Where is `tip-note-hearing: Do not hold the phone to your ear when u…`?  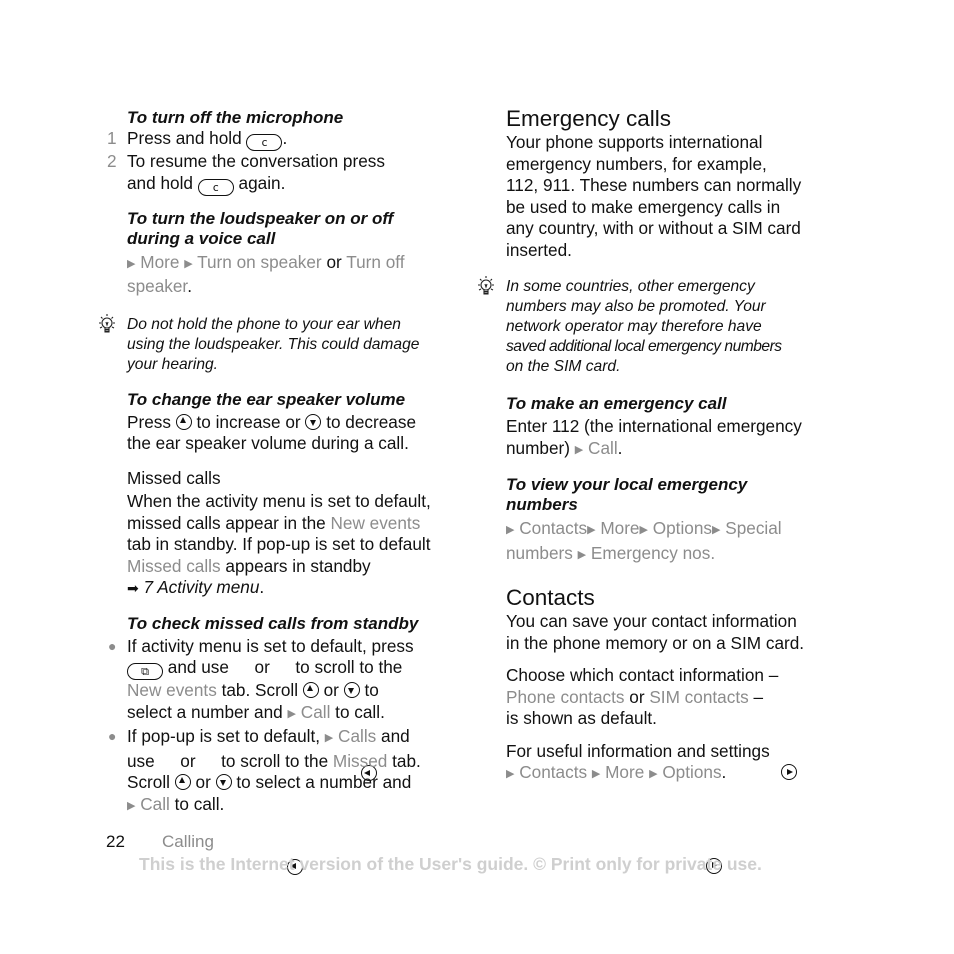 tip-note-hearing: Do not hold the phone to your ear when u… is located at coordinates (280, 344).